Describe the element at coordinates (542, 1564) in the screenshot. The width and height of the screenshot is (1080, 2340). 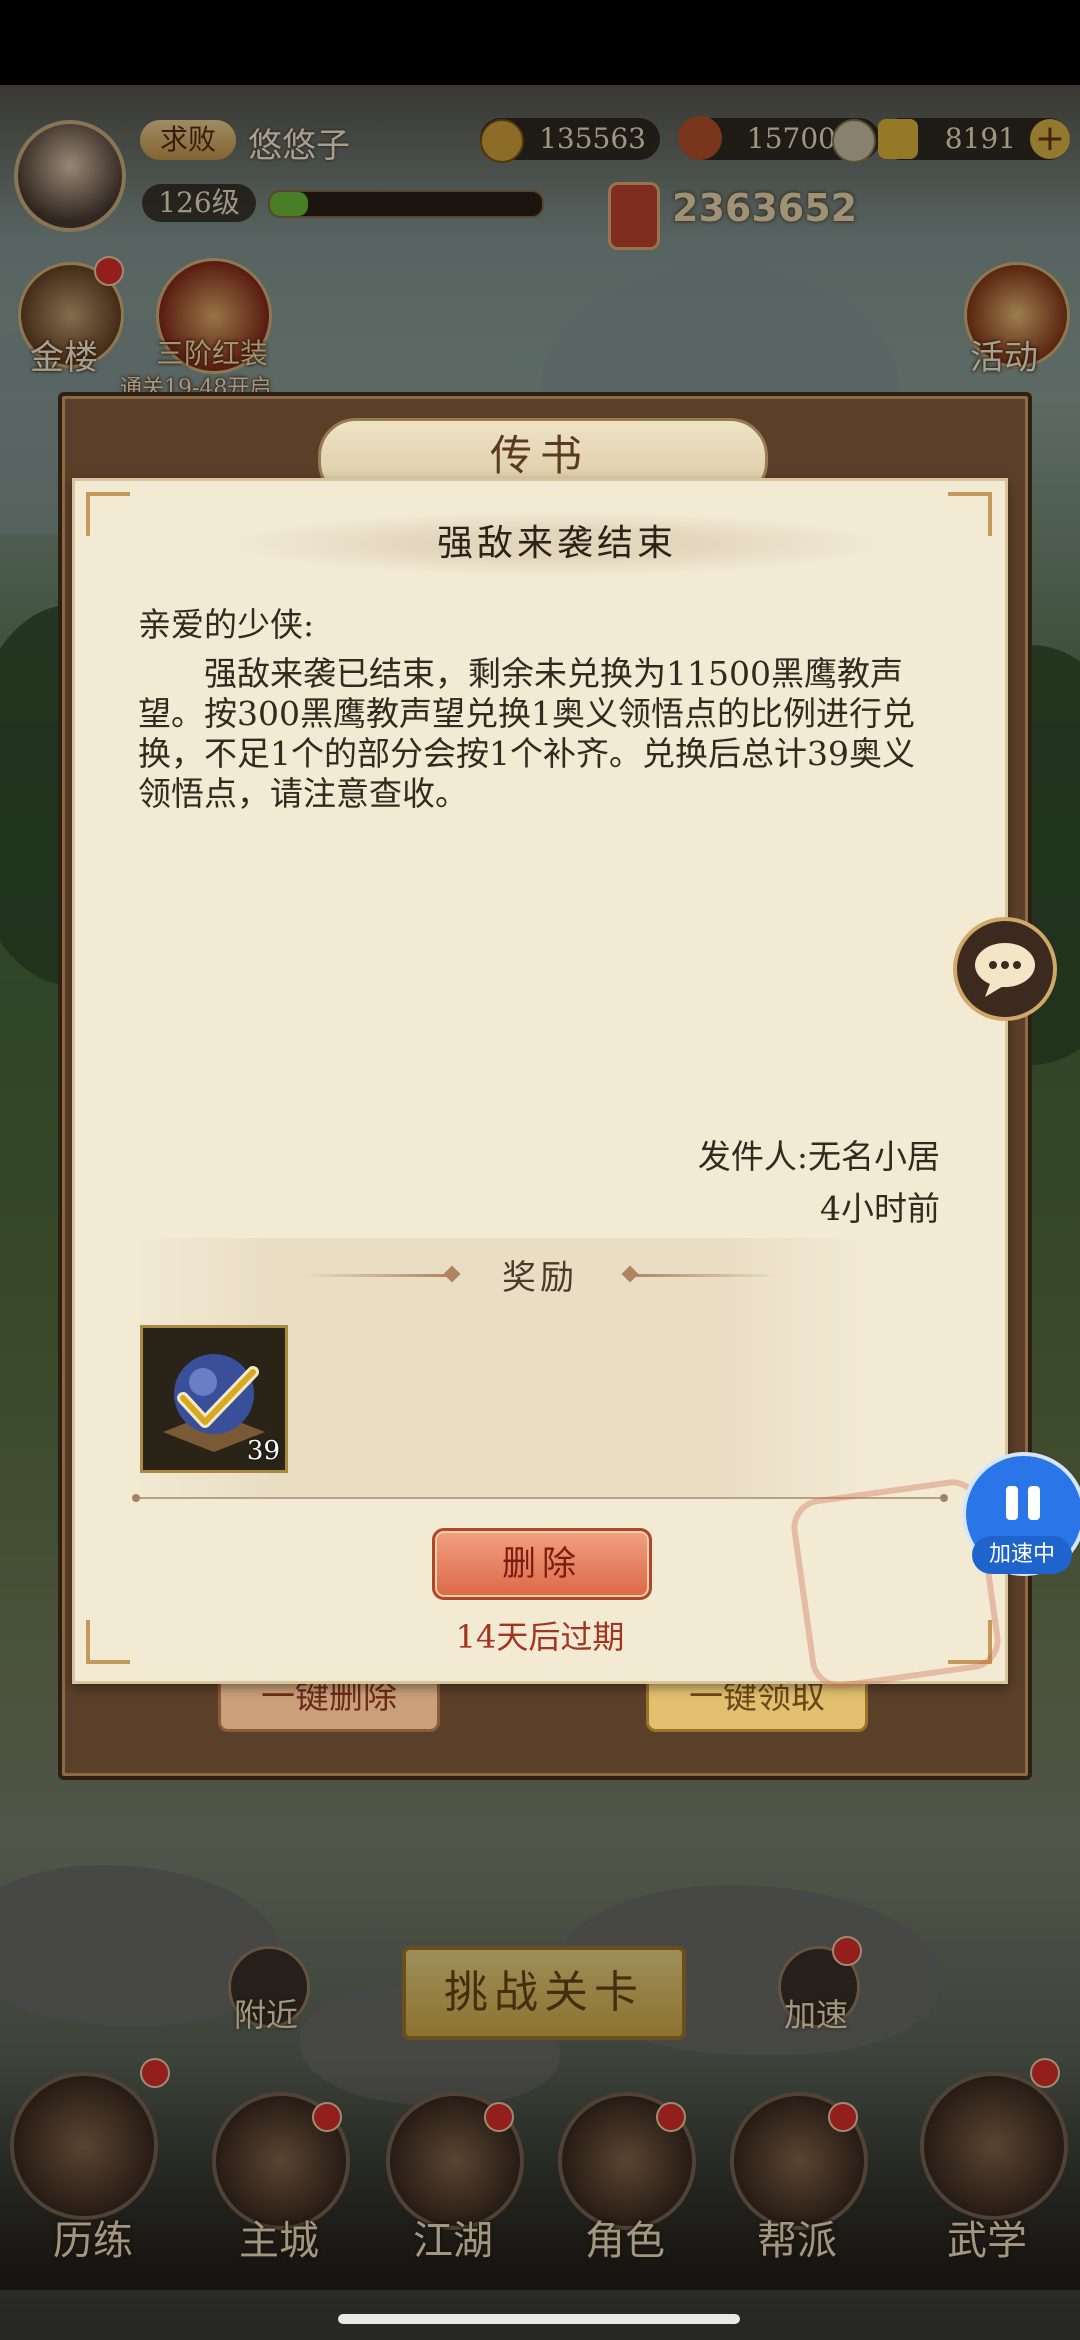
I see `delete-mail-button: 删除` at that location.